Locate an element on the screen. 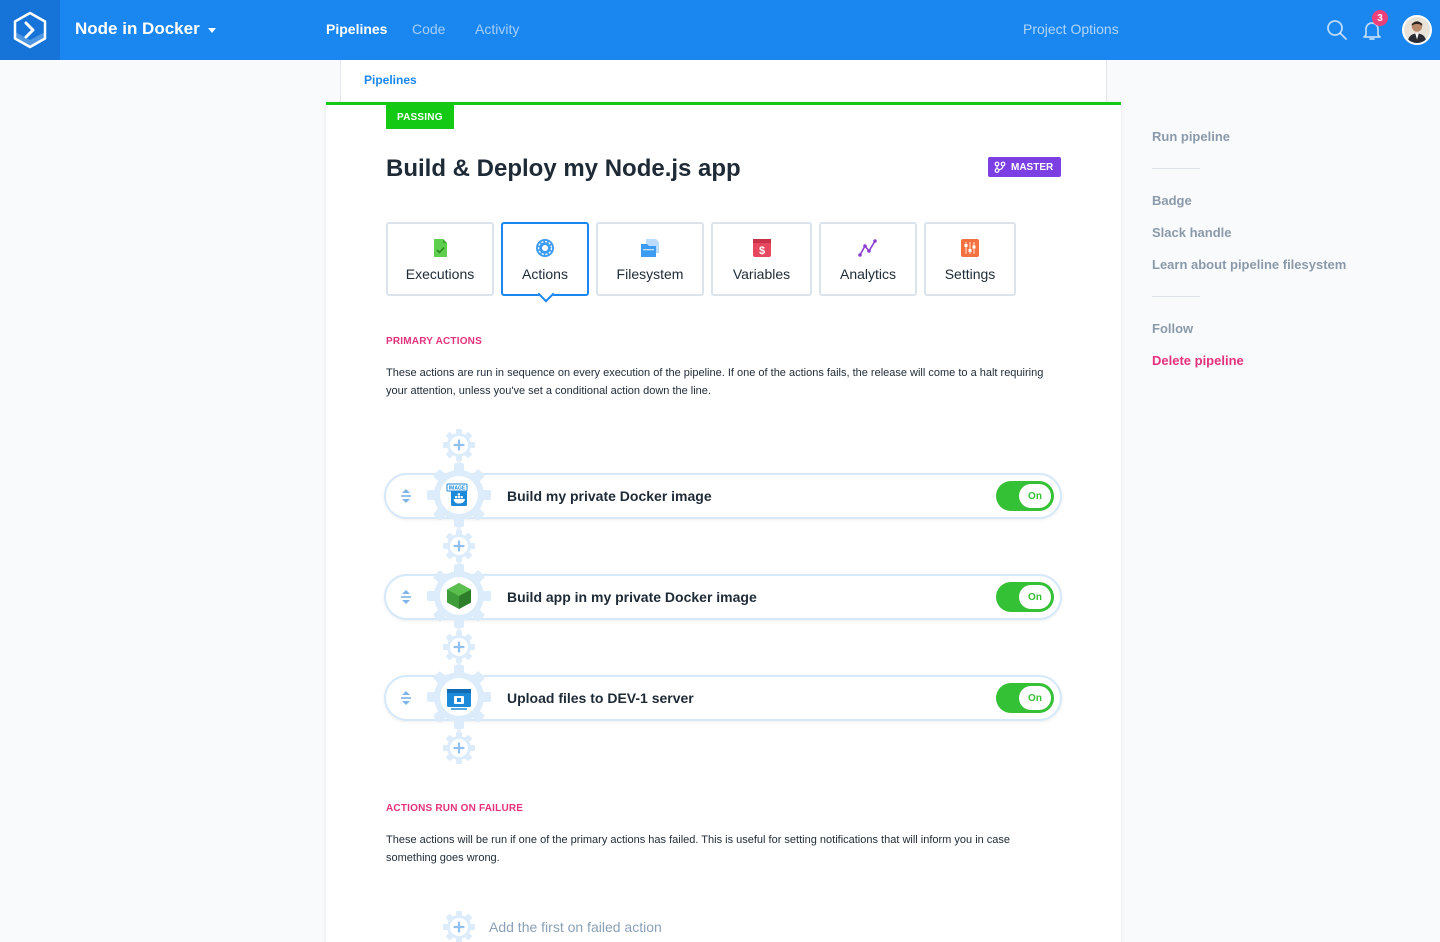 The height and width of the screenshot is (942, 1440). tab-label: Analytics is located at coordinates (868, 273).